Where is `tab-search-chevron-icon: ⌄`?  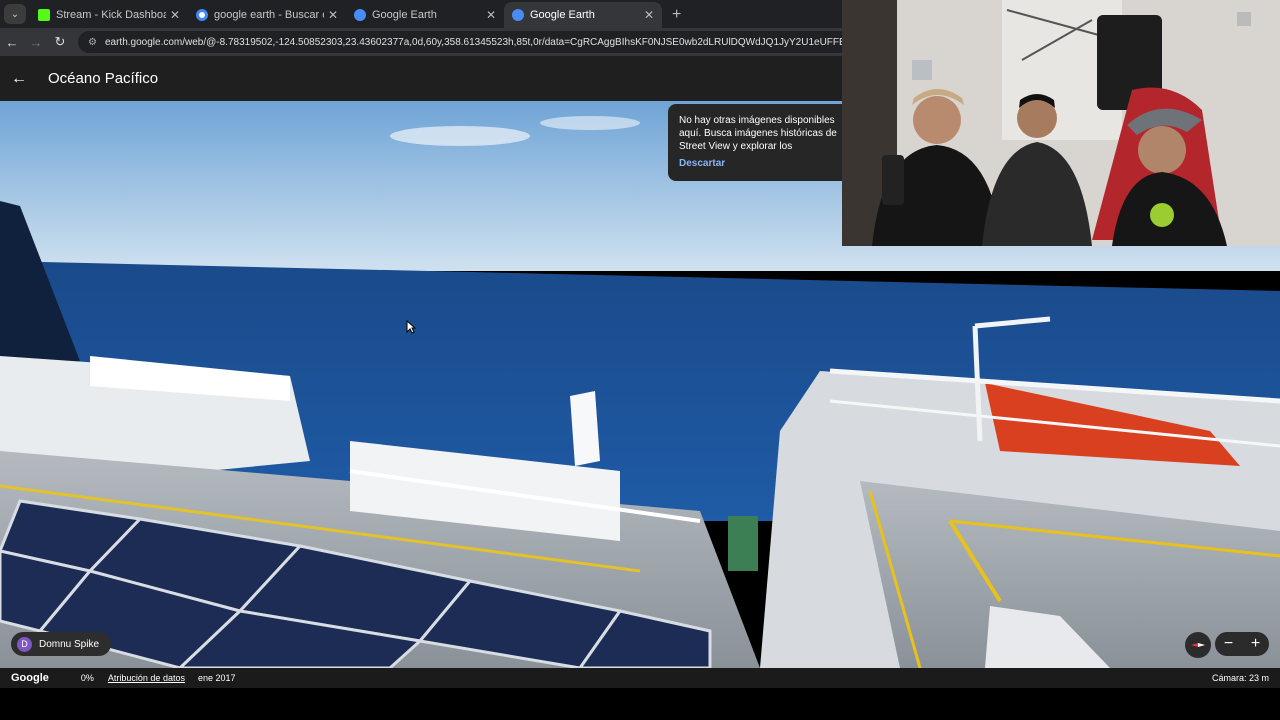
tab-search-chevron-icon: ⌄ is located at coordinates (15, 14).